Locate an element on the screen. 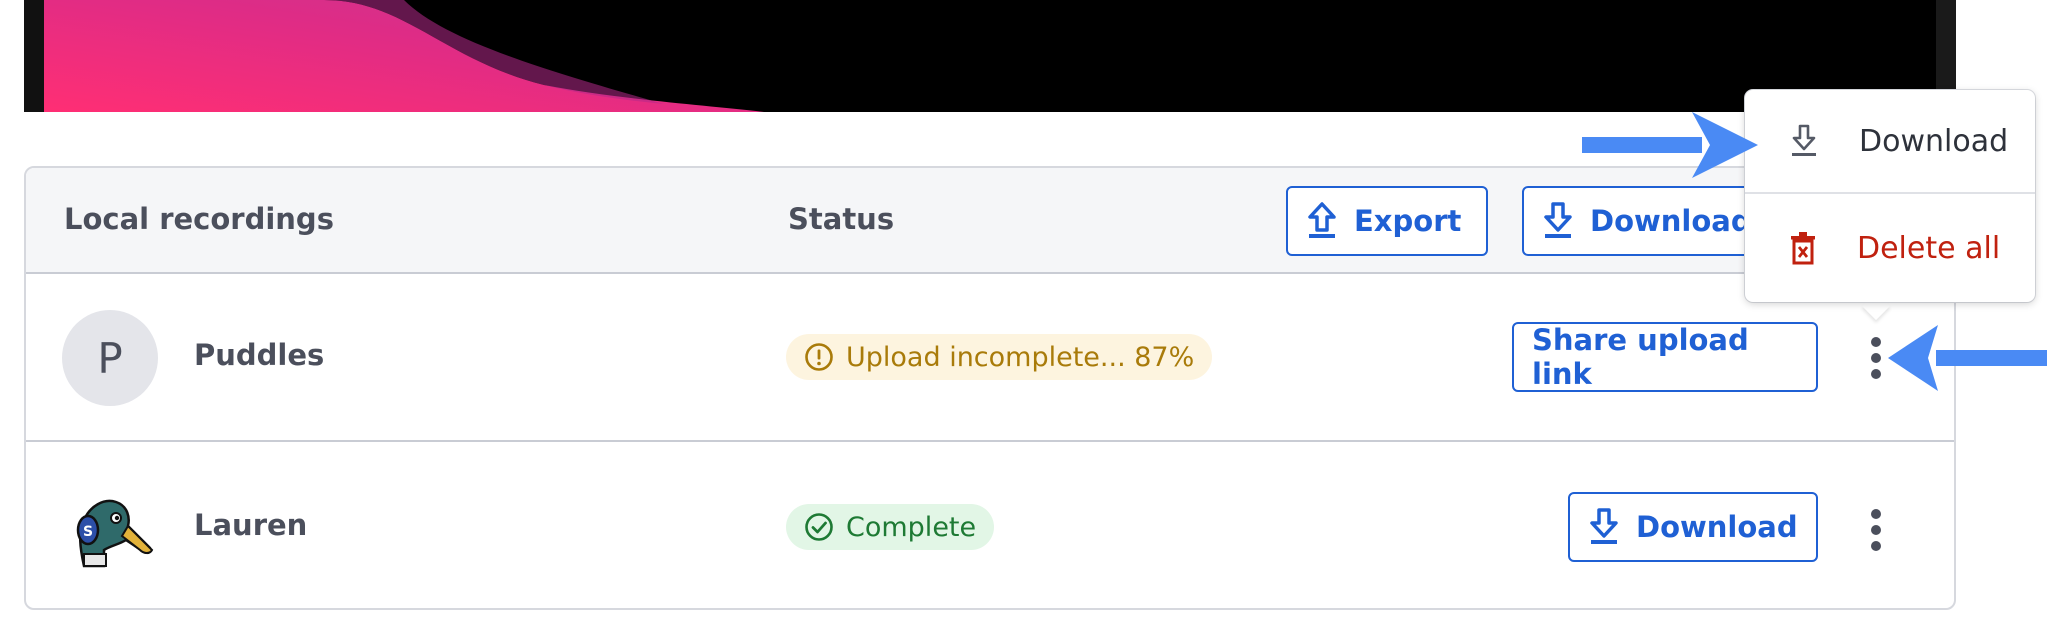 Image resolution: width=2047 pixels, height=638 pixels. menu-item-delete-all-label: Delete all is located at coordinates (1929, 248).